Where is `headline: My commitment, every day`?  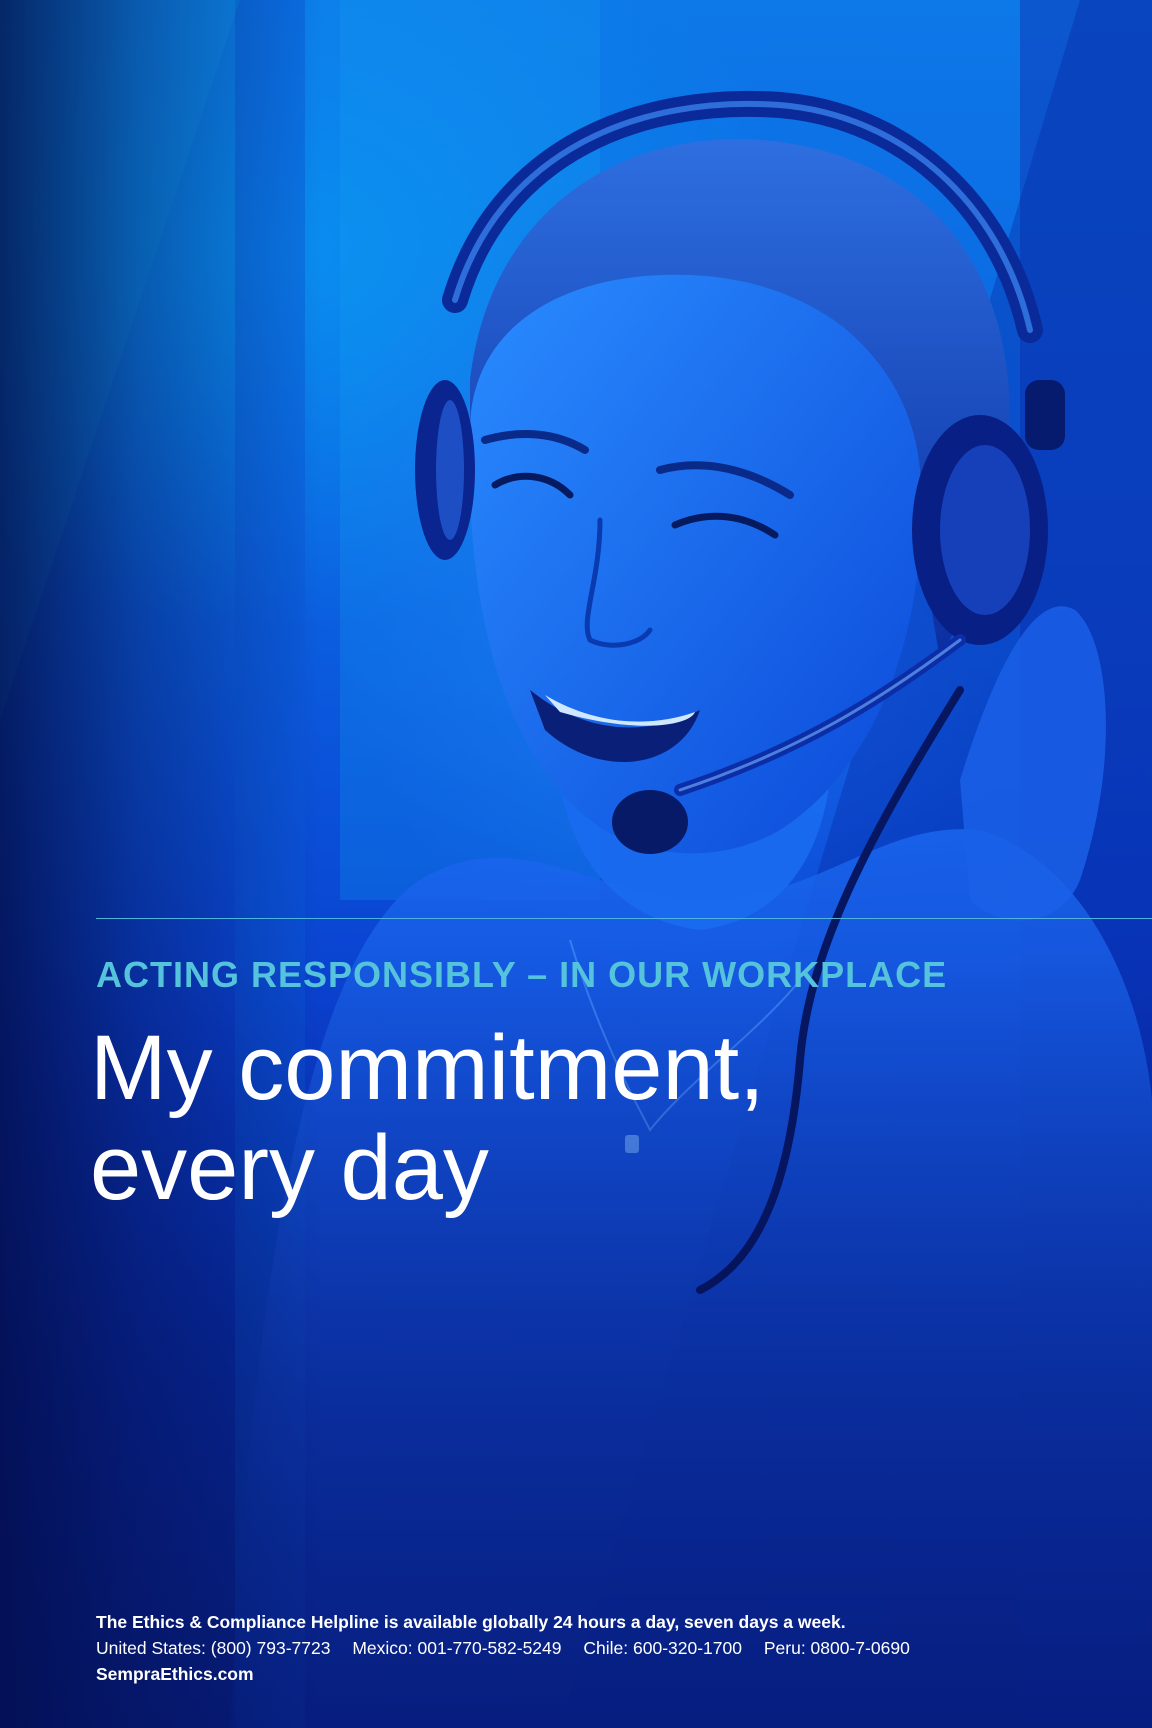 headline: My commitment, every day is located at coordinates (540, 1118).